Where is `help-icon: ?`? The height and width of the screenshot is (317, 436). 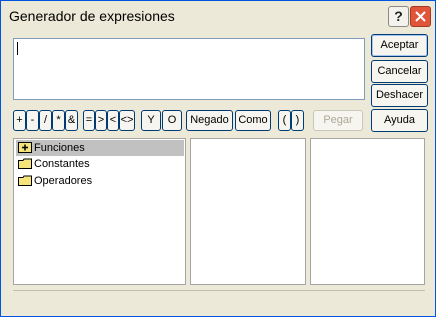
help-icon: ? is located at coordinates (398, 16).